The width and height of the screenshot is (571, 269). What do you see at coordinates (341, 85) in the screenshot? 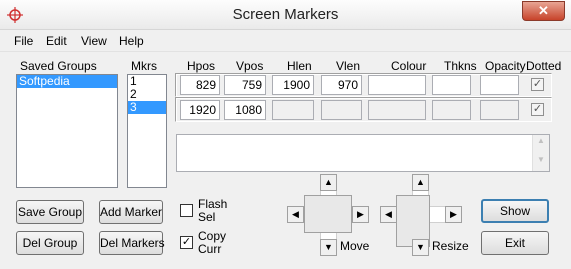
I see `vlen-field: 970` at bounding box center [341, 85].